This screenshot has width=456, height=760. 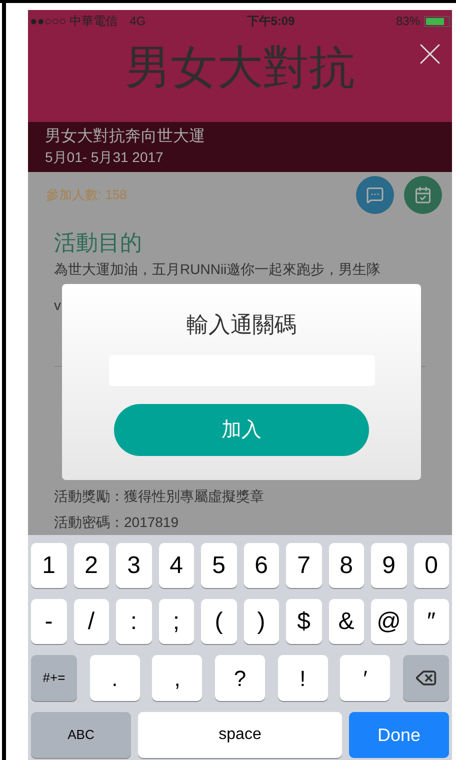 I want to click on keyboard-key: $, so click(x=304, y=621).